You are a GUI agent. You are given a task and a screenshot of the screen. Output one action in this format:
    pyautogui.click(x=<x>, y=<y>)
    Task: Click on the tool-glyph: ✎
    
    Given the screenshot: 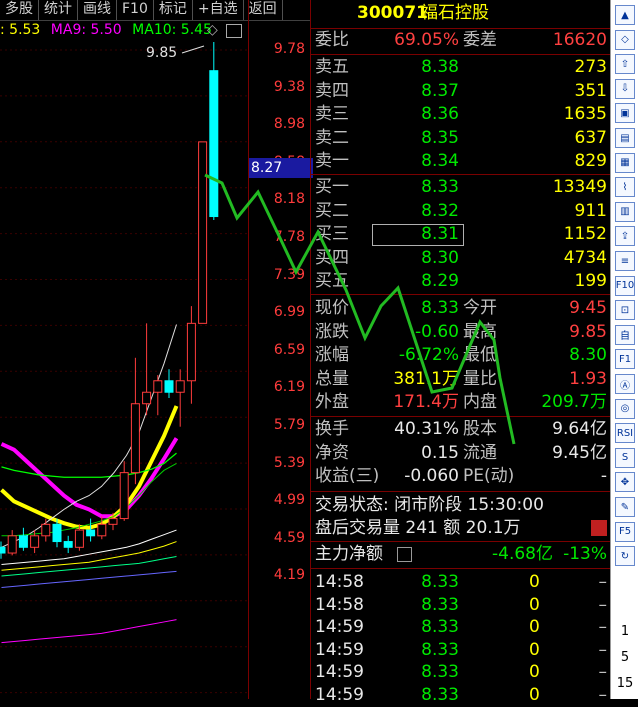 What is the action you would take?
    pyautogui.click(x=625, y=507)
    